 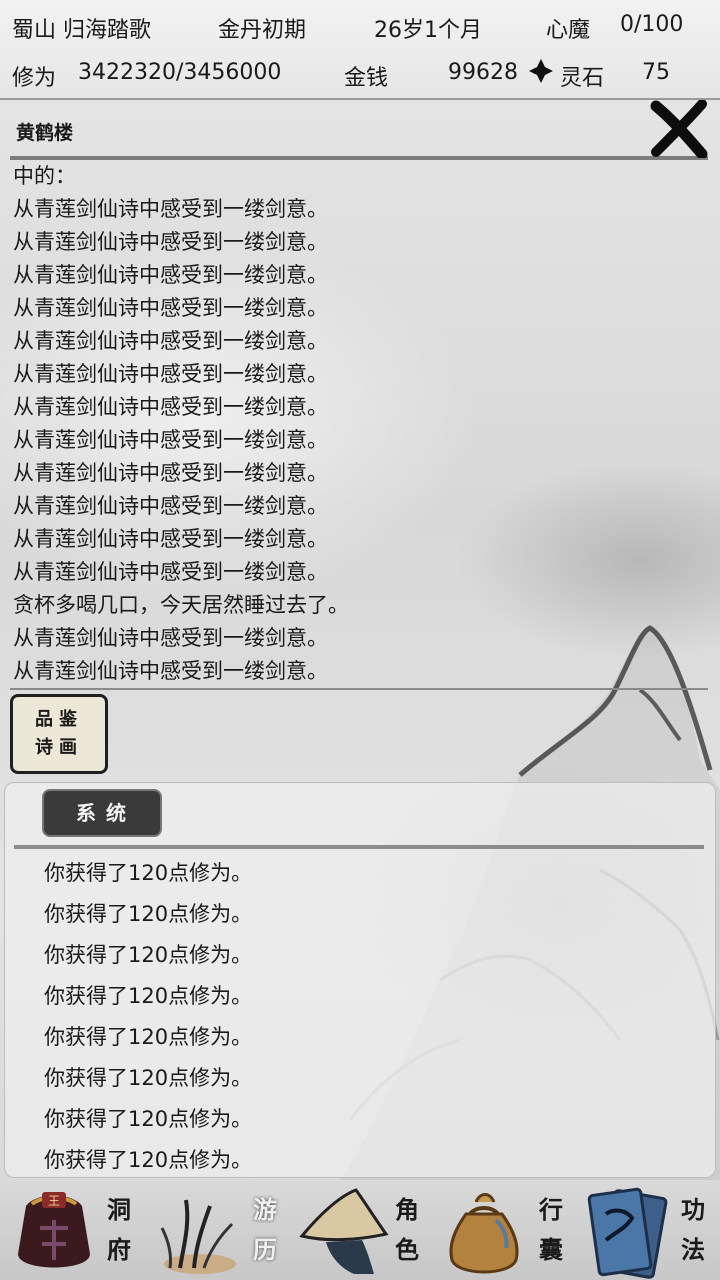 What do you see at coordinates (484, 1233) in the screenshot?
I see `pouch-icon` at bounding box center [484, 1233].